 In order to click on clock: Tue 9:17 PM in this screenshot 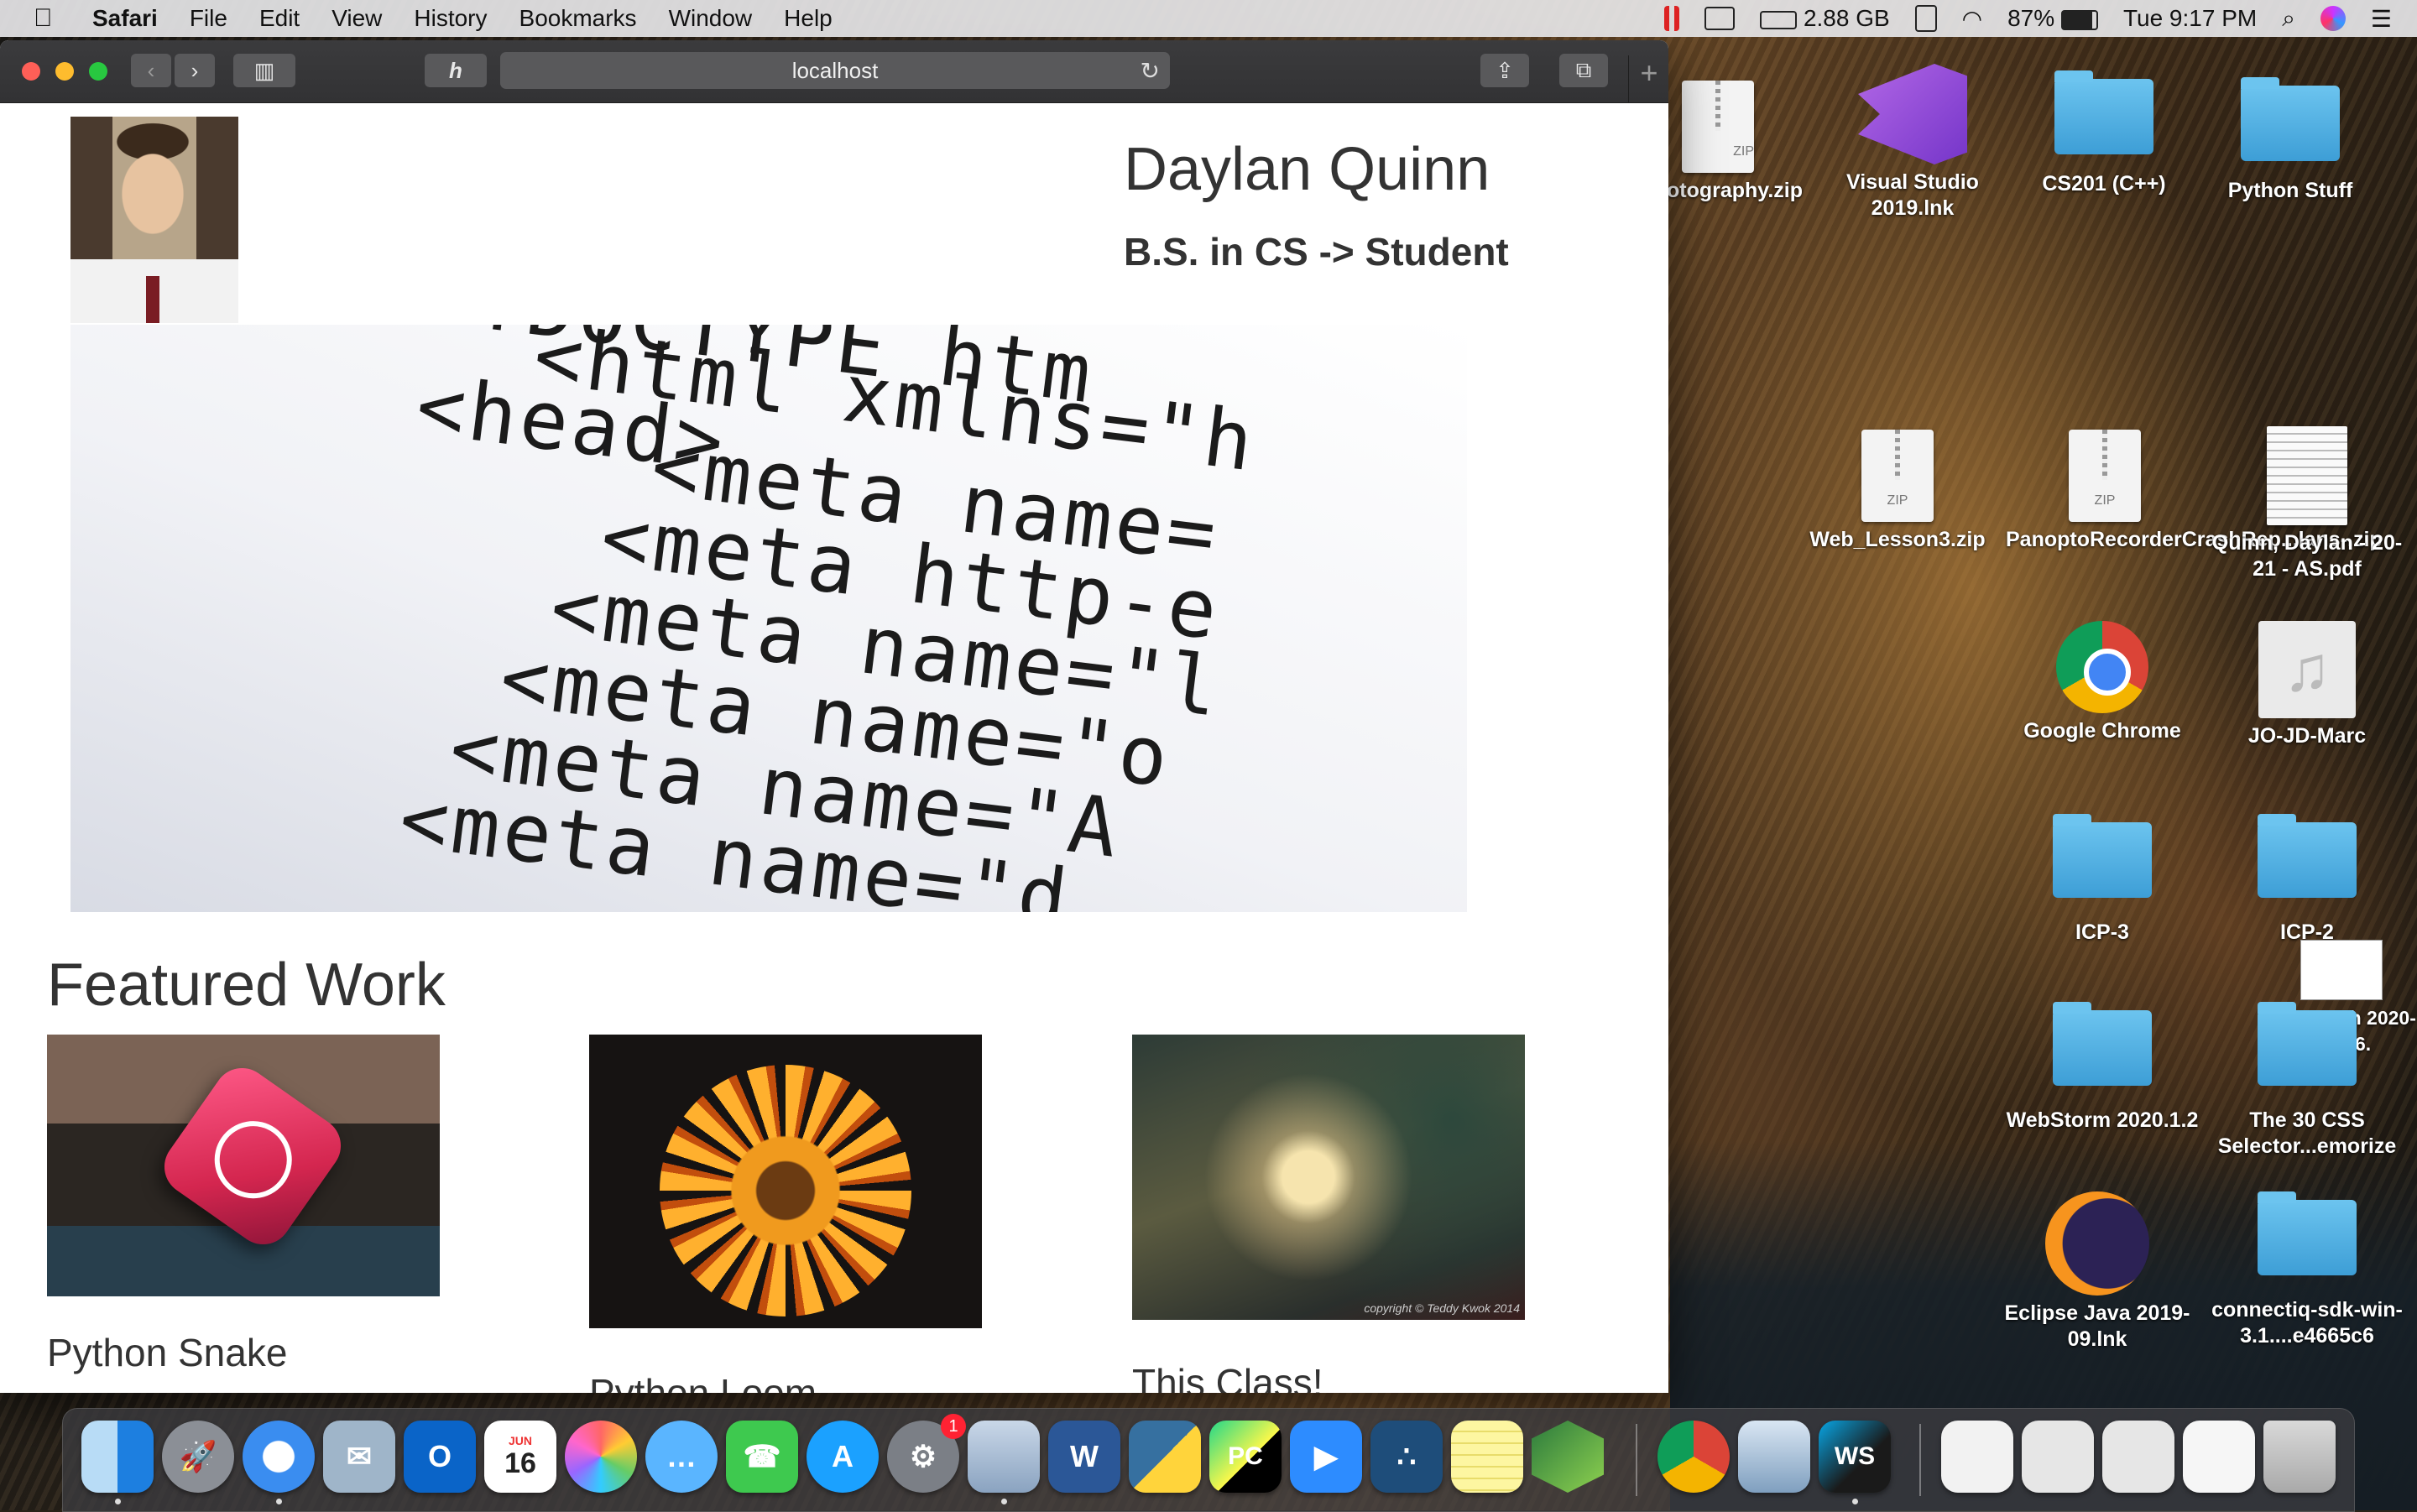, I will do `click(2190, 18)`.